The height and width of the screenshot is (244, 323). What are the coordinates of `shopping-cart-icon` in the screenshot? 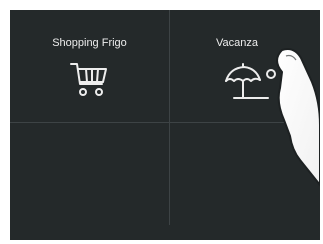 It's located at (90, 80).